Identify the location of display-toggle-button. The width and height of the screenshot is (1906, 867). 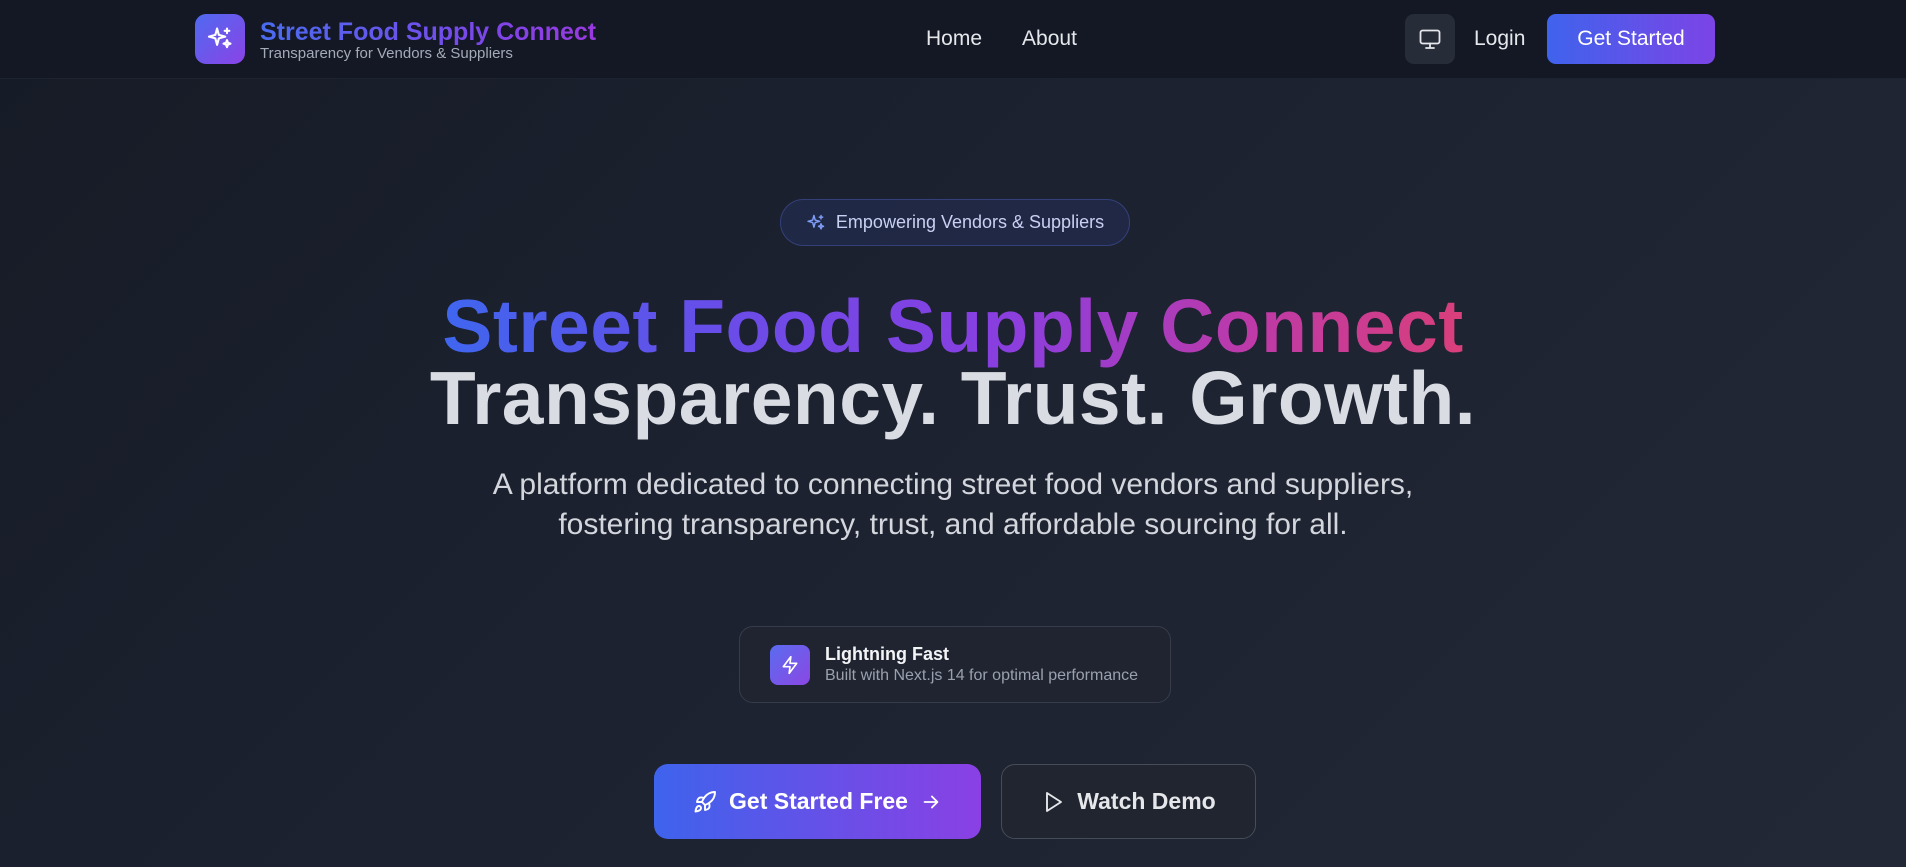
(1430, 39).